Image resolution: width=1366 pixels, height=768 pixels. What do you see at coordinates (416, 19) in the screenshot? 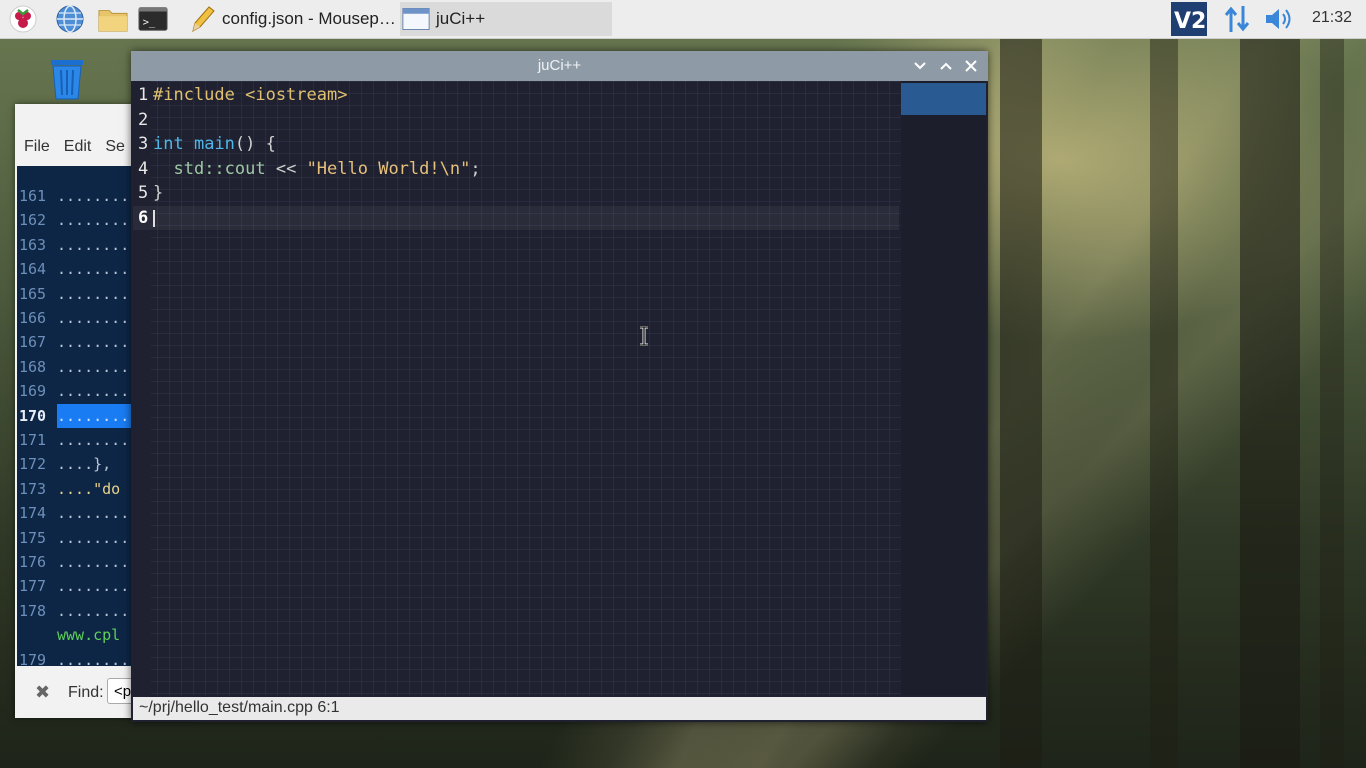
I see `window-icon` at bounding box center [416, 19].